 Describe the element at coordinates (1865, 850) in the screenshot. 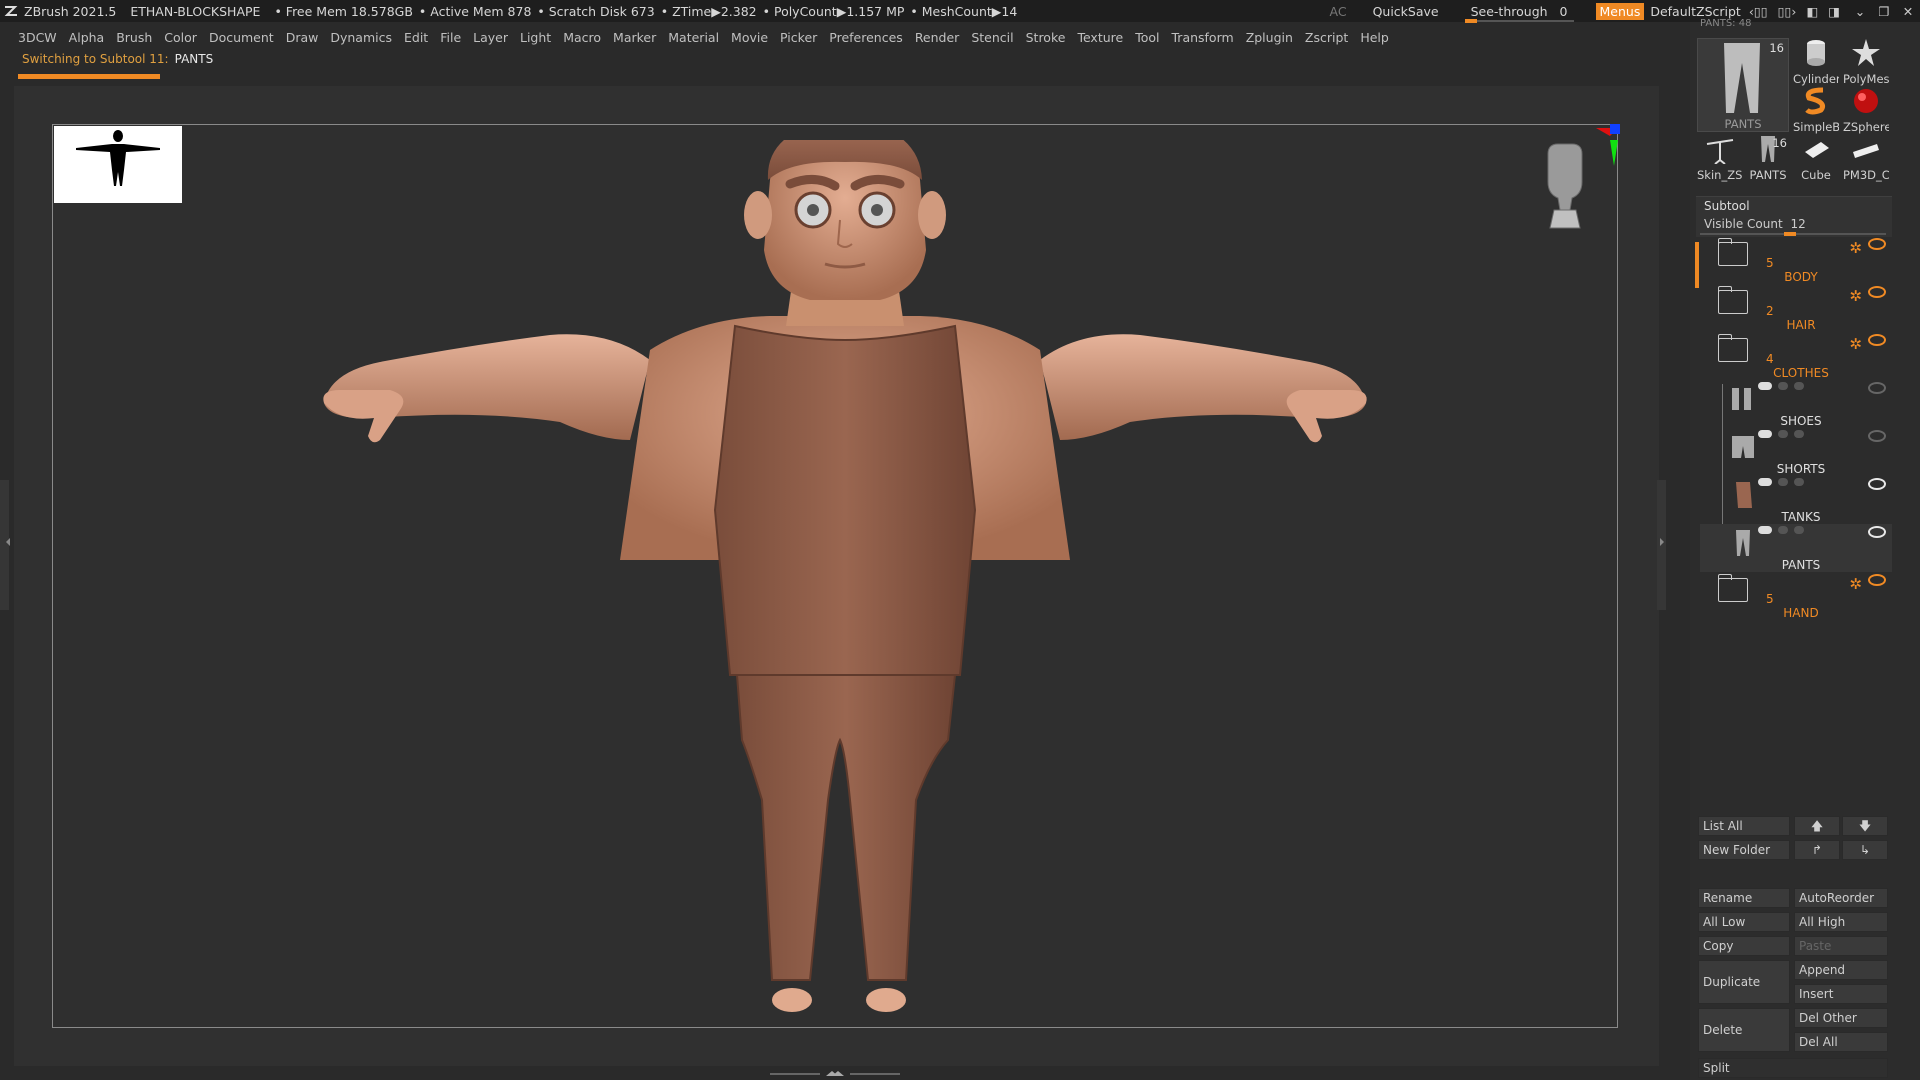

I see `move-out-folder-icon: ↳` at that location.